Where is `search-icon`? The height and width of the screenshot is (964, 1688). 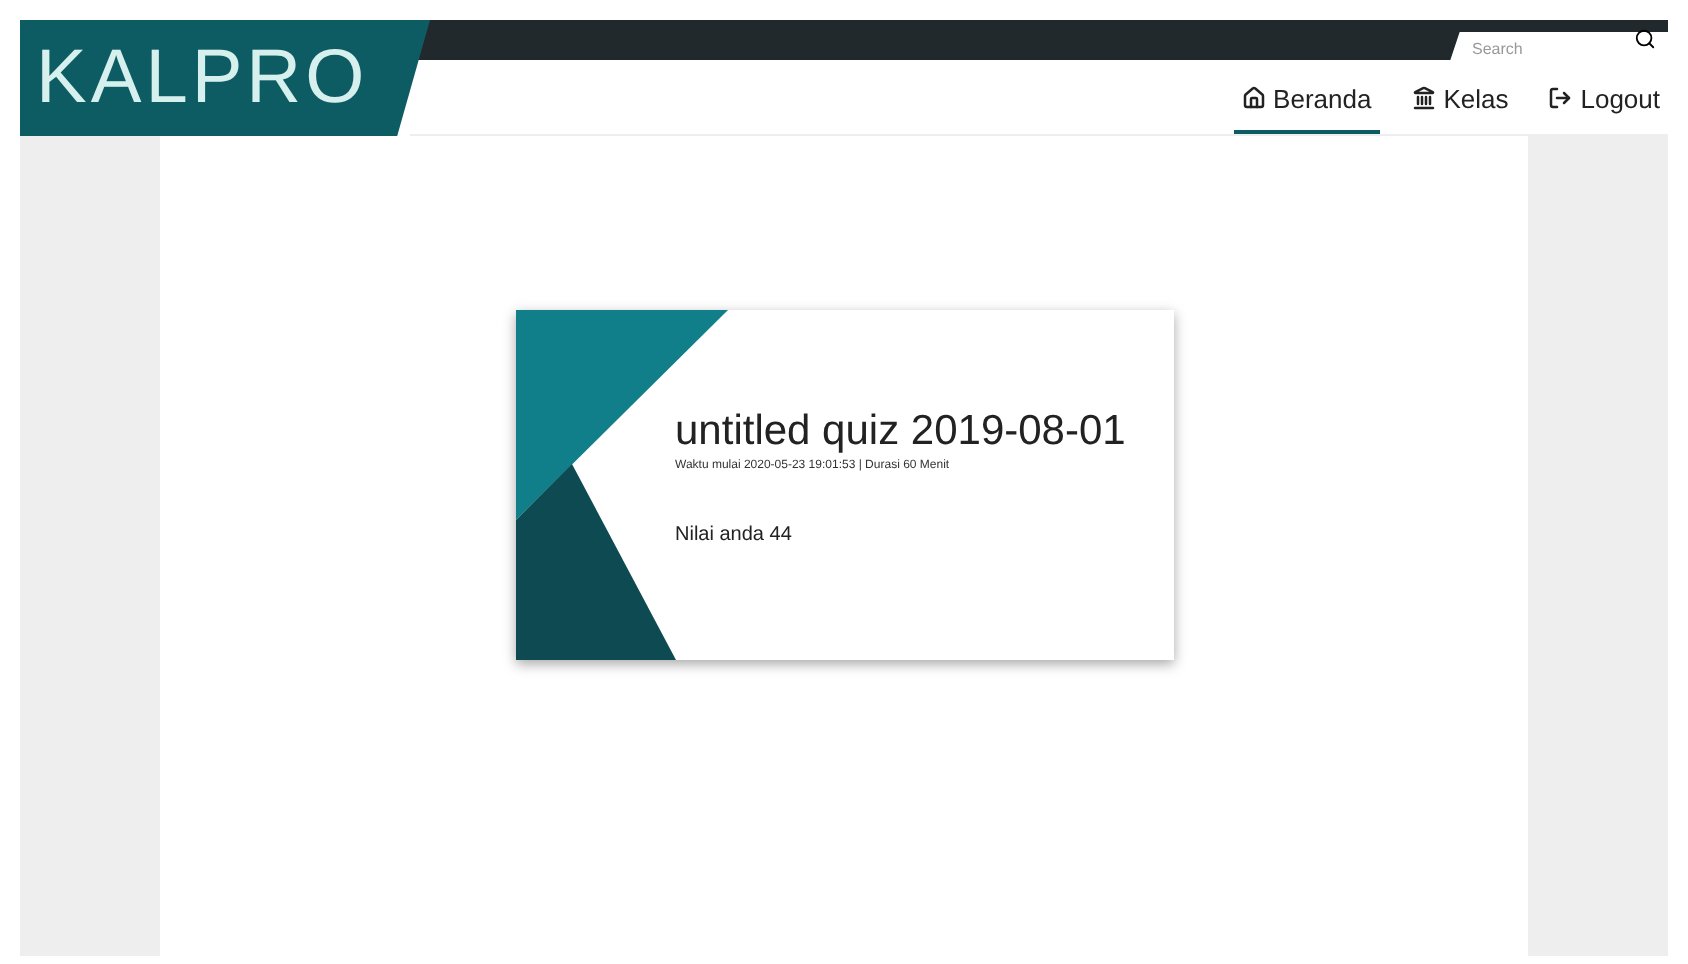 search-icon is located at coordinates (1645, 39).